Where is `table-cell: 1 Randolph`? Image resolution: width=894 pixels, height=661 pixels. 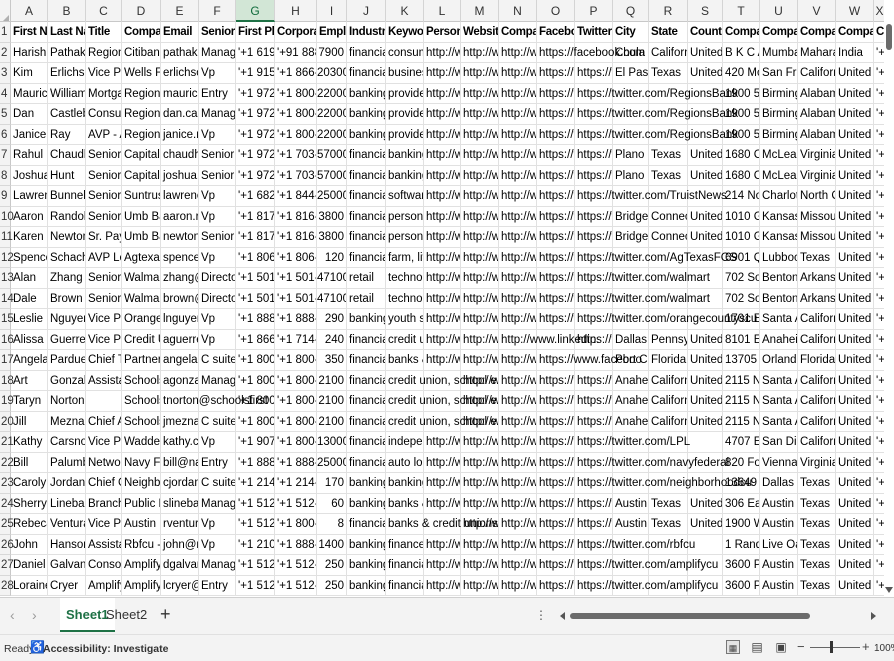
table-cell: 1 Randolph is located at coordinates (741, 544).